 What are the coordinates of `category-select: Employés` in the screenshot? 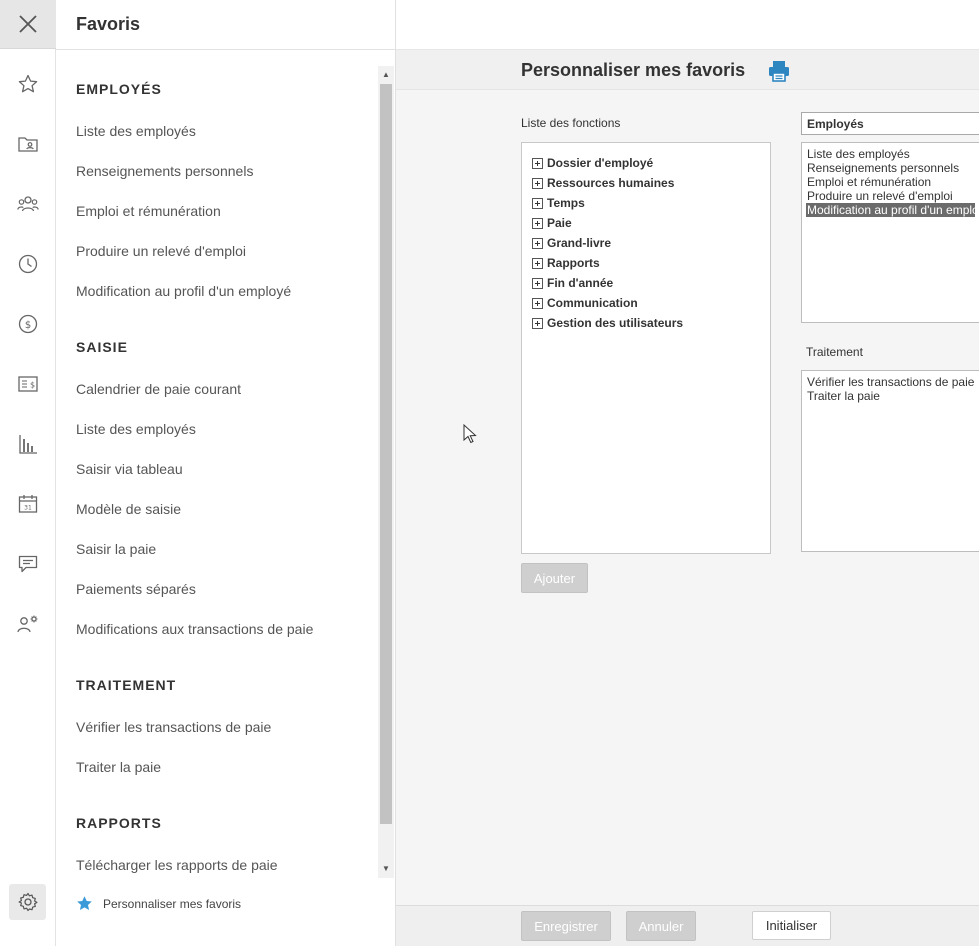 It's located at (890, 123).